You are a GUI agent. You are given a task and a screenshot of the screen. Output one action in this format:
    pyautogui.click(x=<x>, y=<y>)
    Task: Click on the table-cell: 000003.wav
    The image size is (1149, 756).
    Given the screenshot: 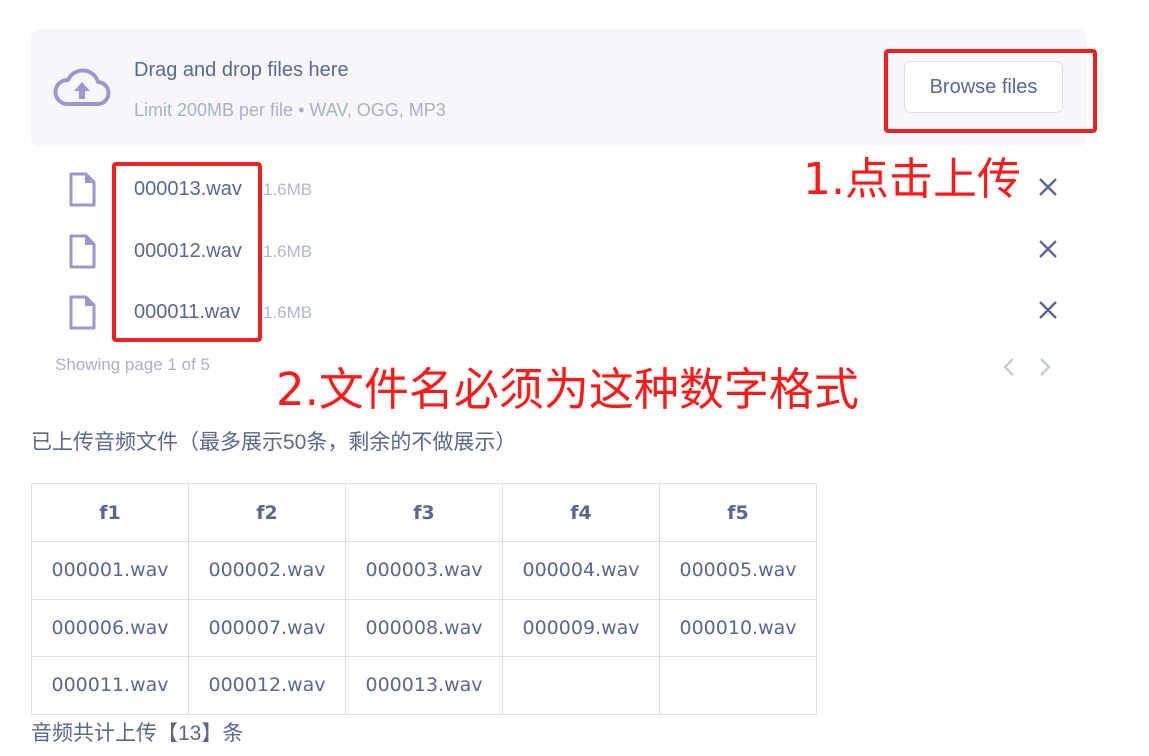 What is the action you would take?
    pyautogui.click(x=424, y=570)
    